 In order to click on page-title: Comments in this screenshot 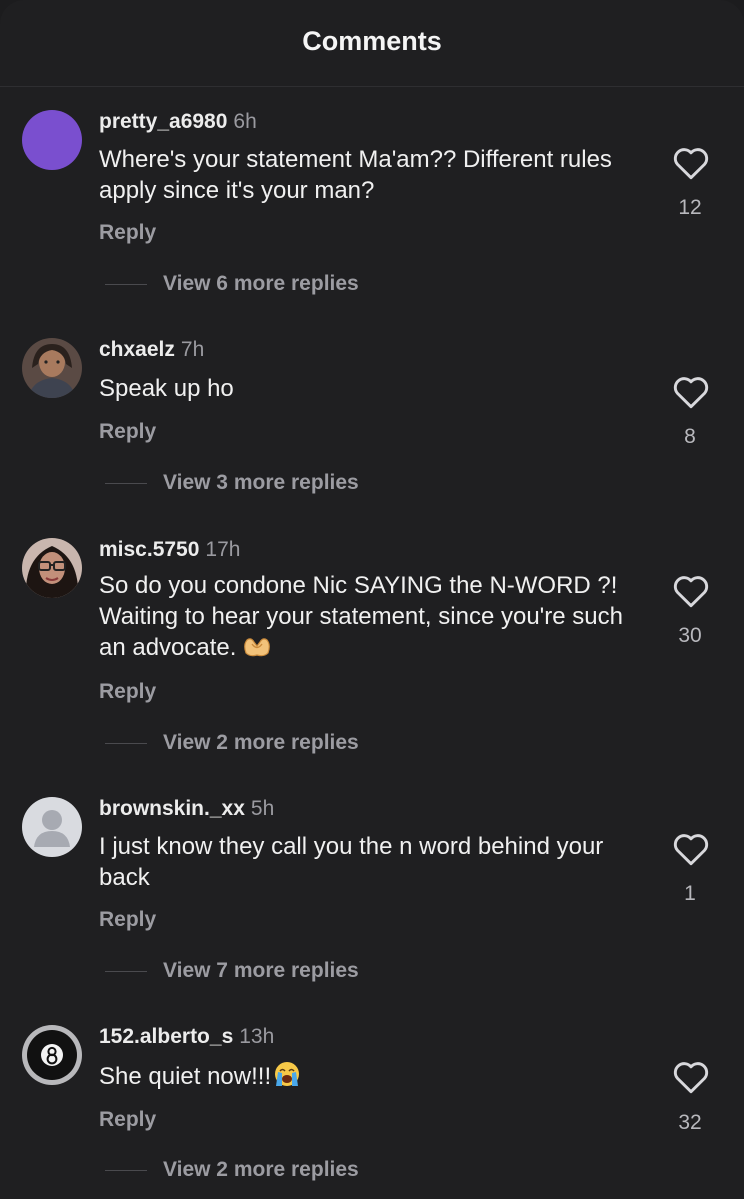, I will do `click(372, 41)`.